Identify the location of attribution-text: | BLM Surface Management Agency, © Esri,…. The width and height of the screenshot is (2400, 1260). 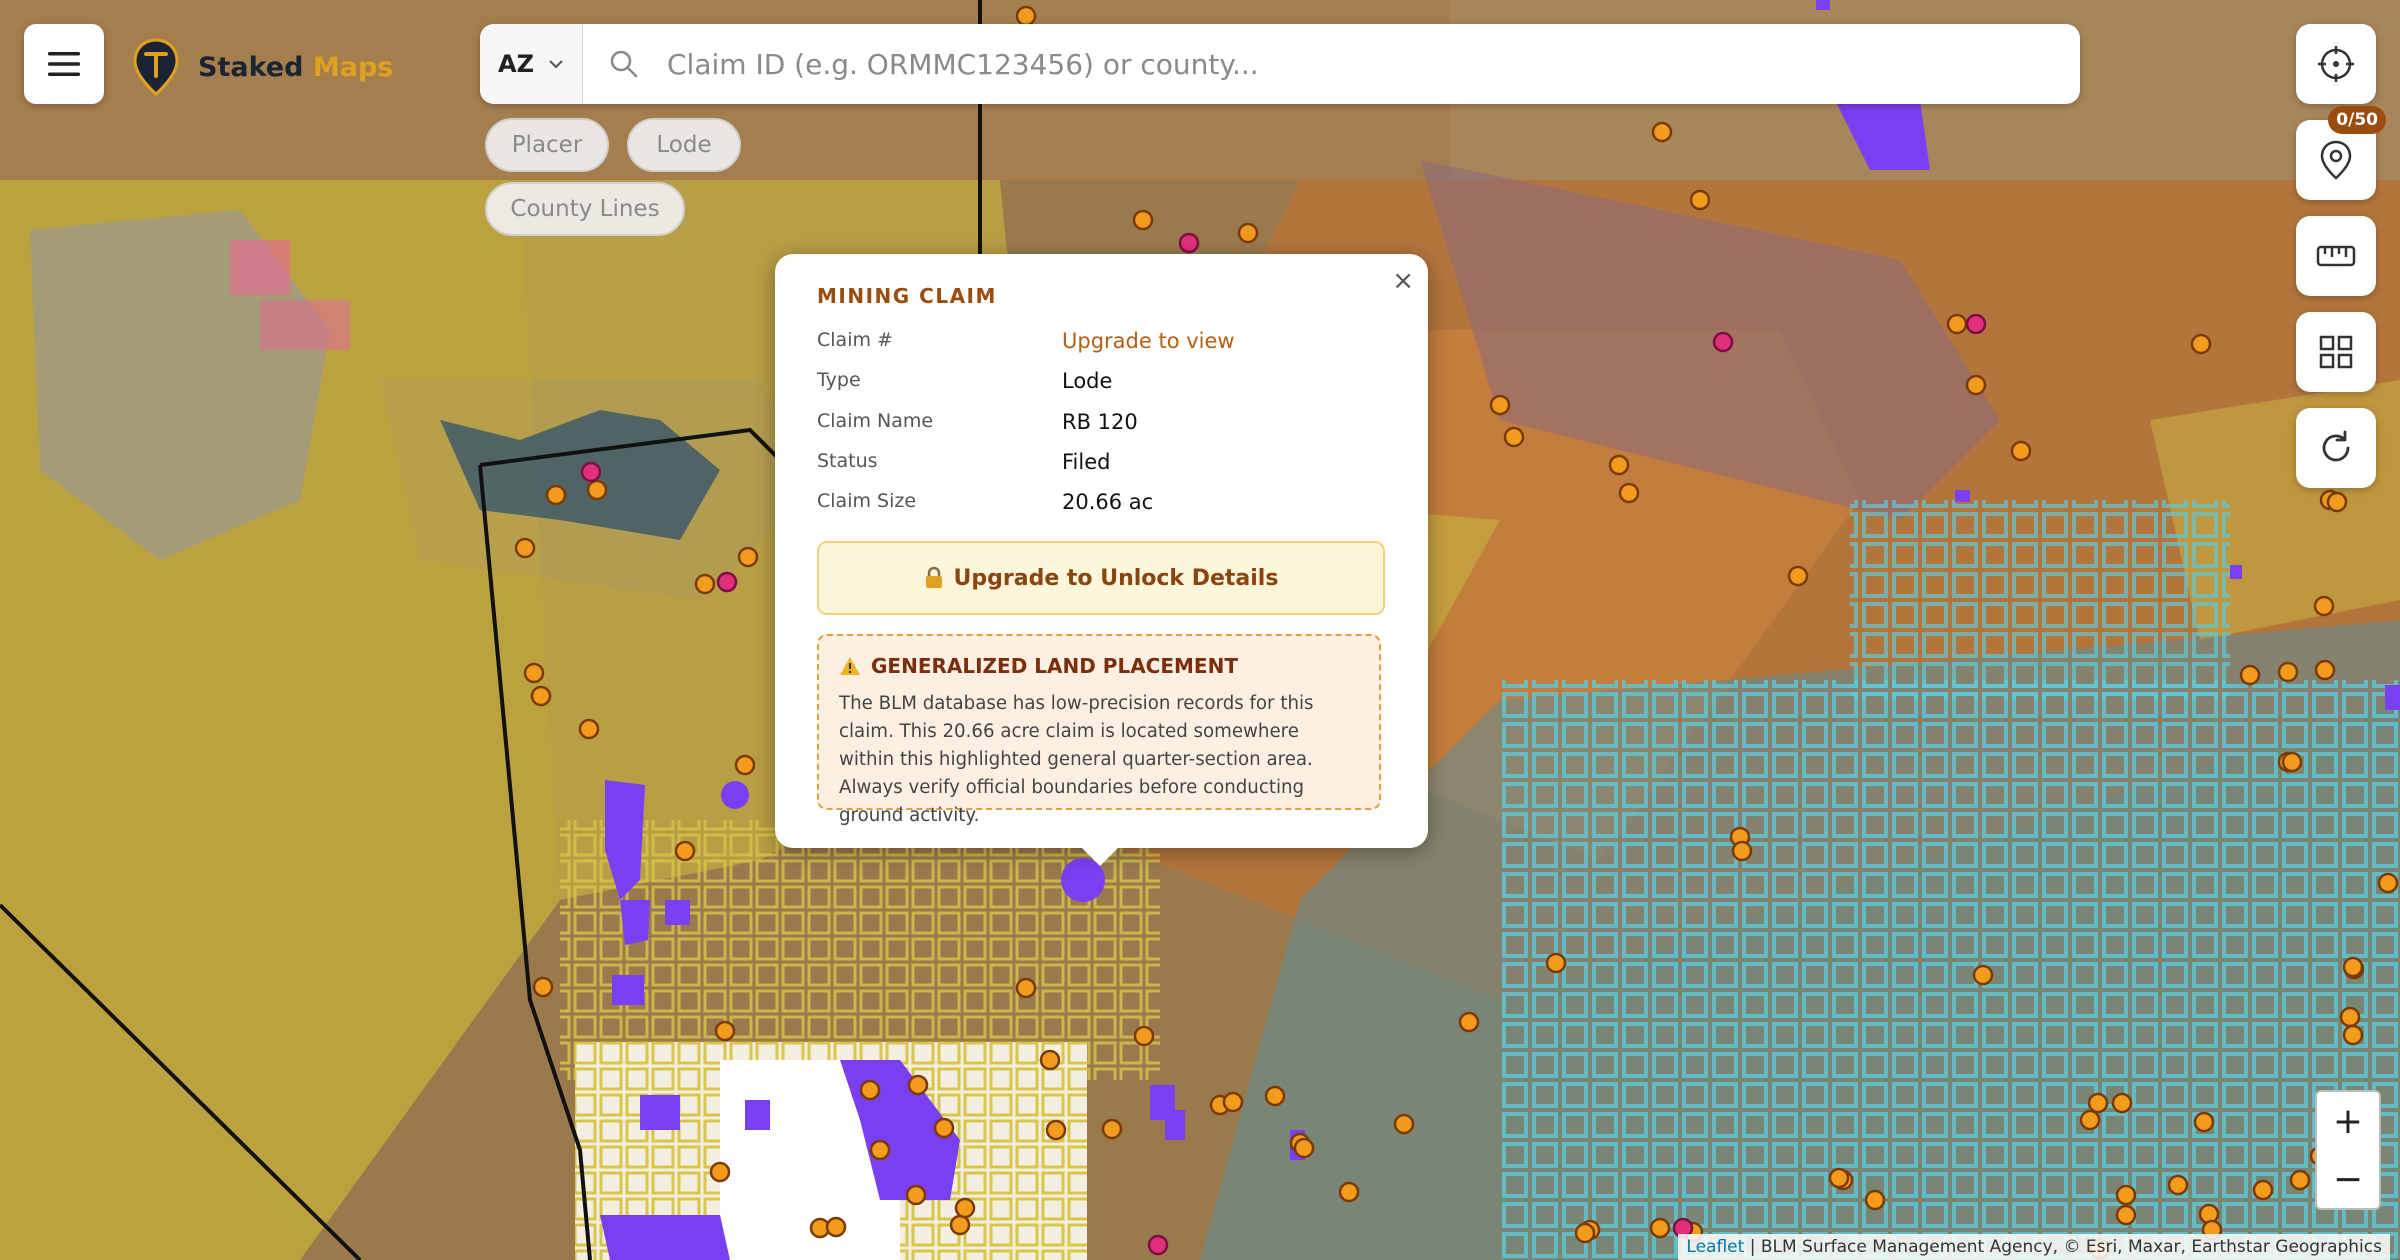
(2063, 1247).